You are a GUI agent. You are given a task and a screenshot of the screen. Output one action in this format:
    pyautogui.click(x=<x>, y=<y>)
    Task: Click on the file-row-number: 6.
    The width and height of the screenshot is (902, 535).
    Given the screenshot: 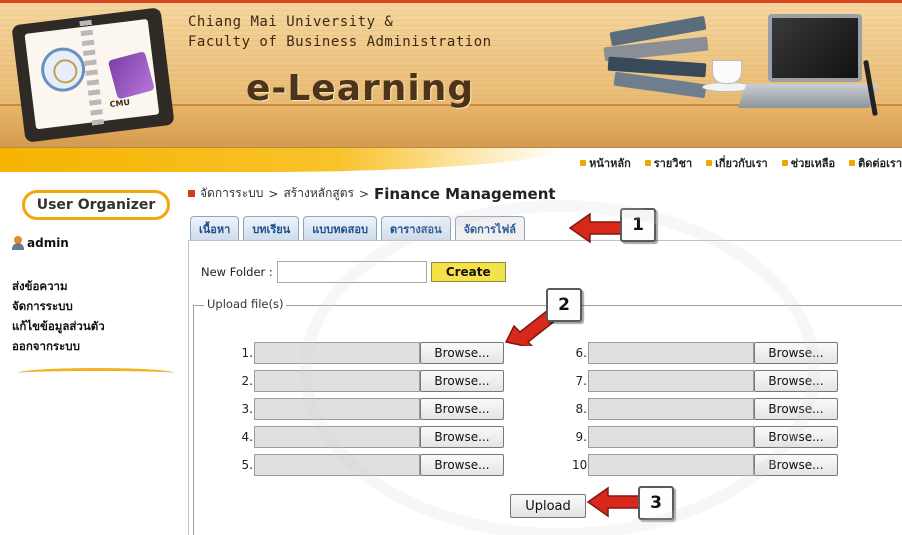 What is the action you would take?
    pyautogui.click(x=581, y=353)
    